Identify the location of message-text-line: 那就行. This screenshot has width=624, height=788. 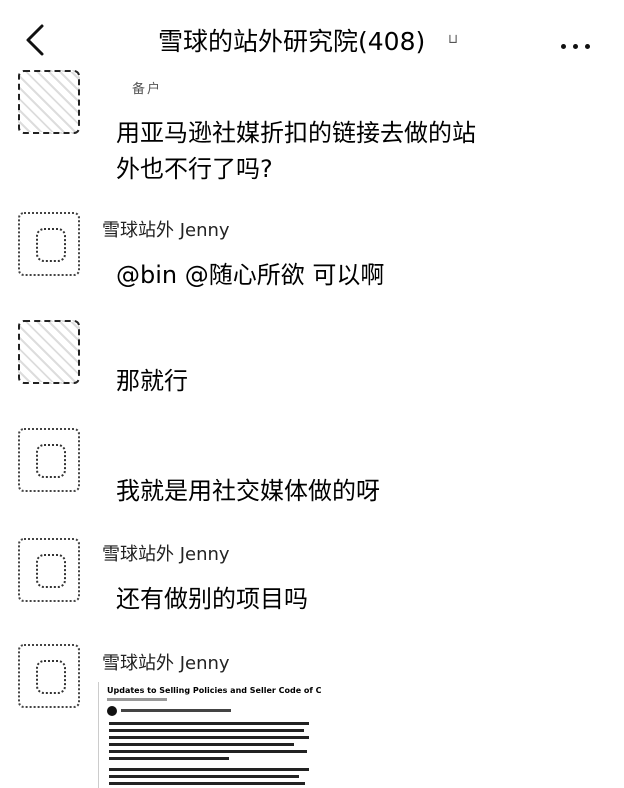
(152, 381).